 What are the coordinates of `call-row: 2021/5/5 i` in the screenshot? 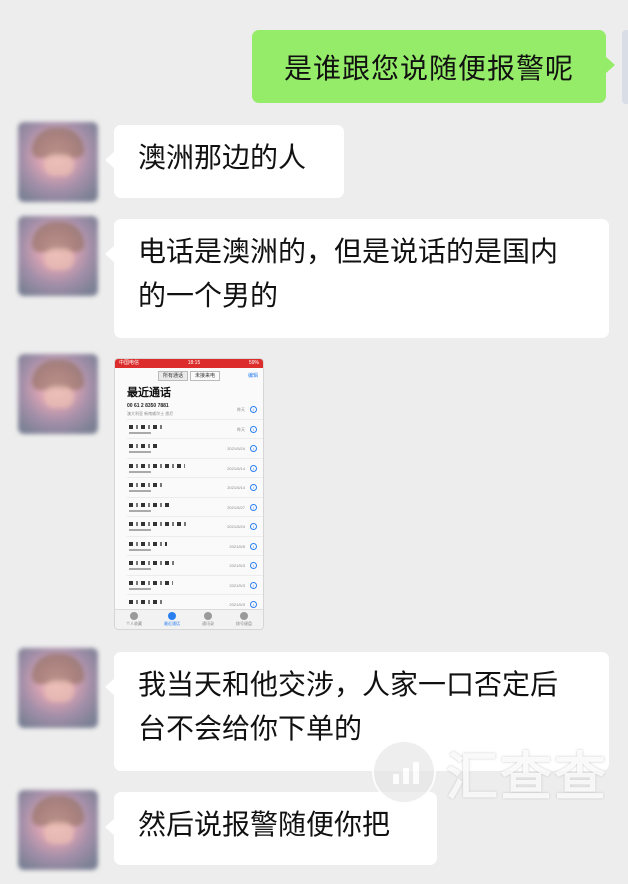 It's located at (195, 546).